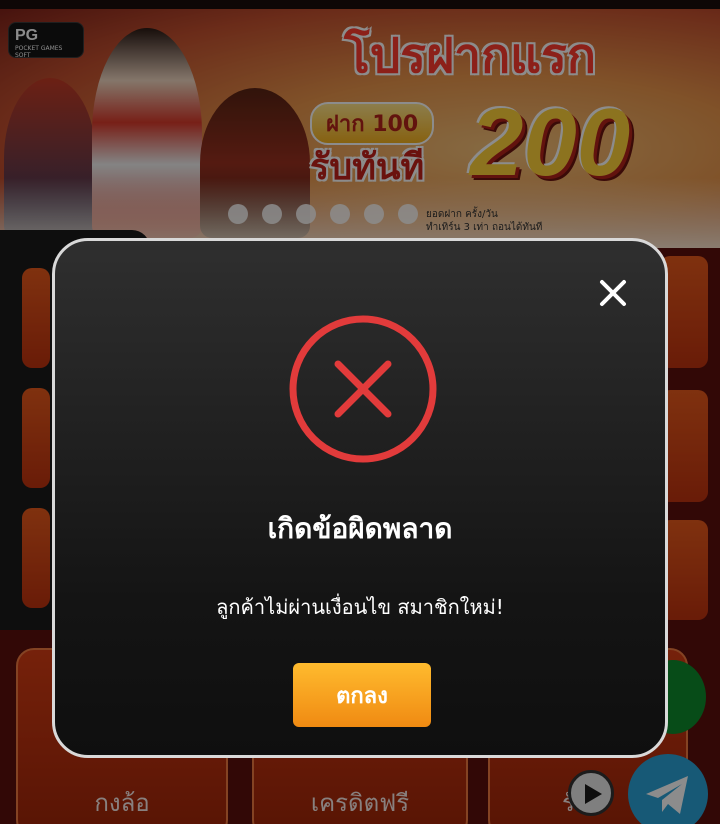  I want to click on error-x-circle-icon, so click(363, 389).